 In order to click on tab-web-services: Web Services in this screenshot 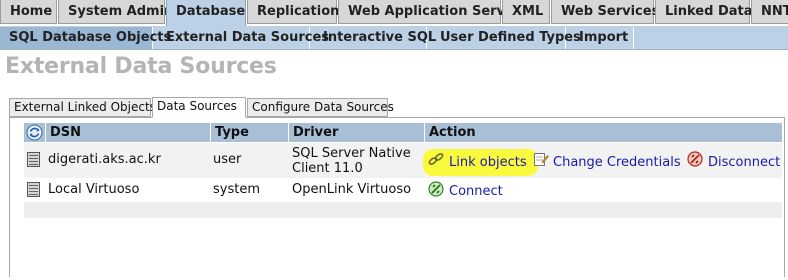, I will do `click(605, 12)`.